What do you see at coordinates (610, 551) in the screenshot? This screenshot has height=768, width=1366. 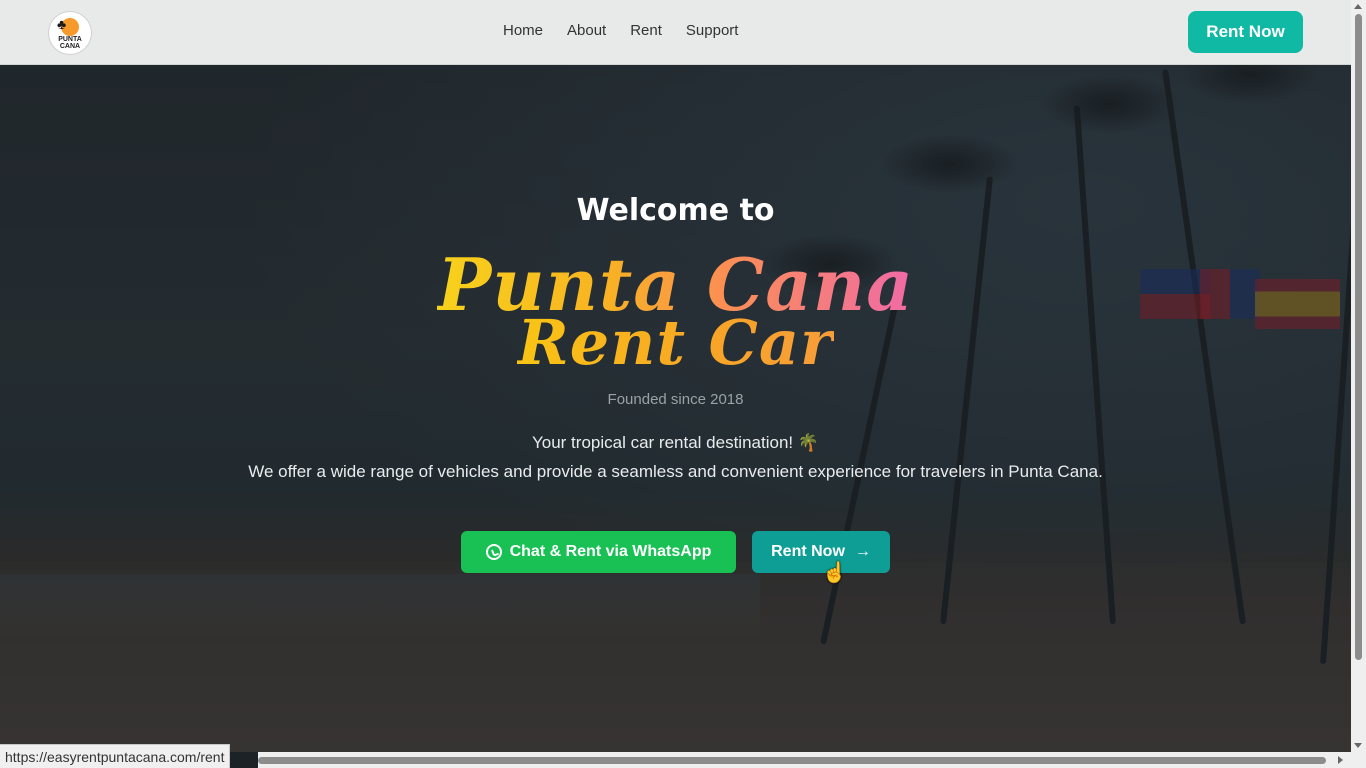 I see `whatsapp-button-label: Chat & Rent via WhatsApp` at bounding box center [610, 551].